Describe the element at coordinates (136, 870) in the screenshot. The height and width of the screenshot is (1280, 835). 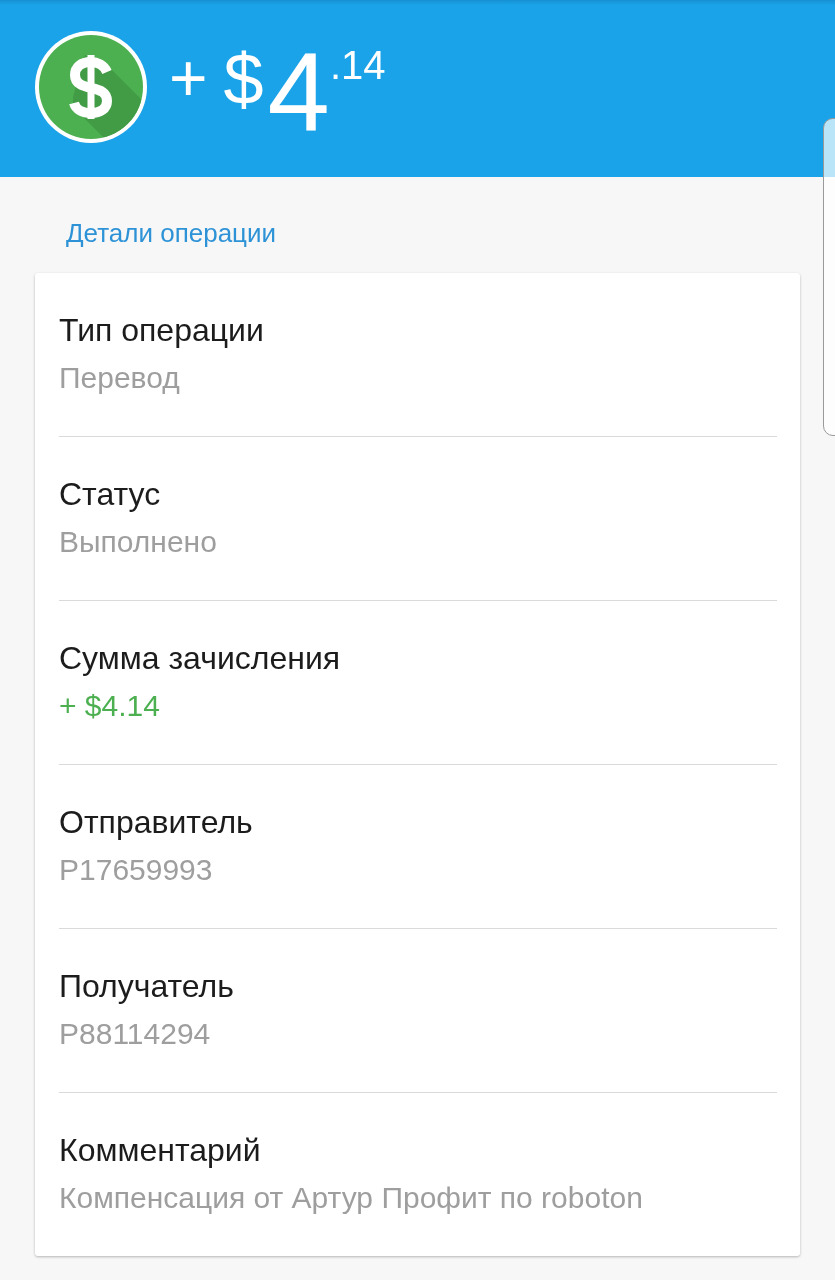
I see `detail-value: P17659993` at that location.